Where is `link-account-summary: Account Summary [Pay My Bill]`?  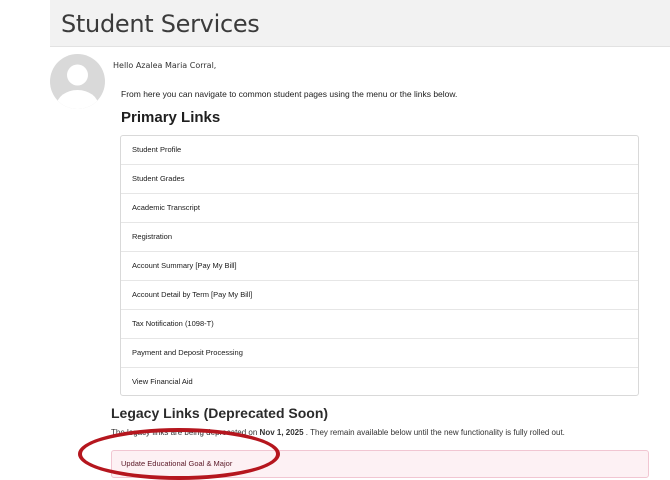
link-account-summary: Account Summary [Pay My Bill] is located at coordinates (379, 266).